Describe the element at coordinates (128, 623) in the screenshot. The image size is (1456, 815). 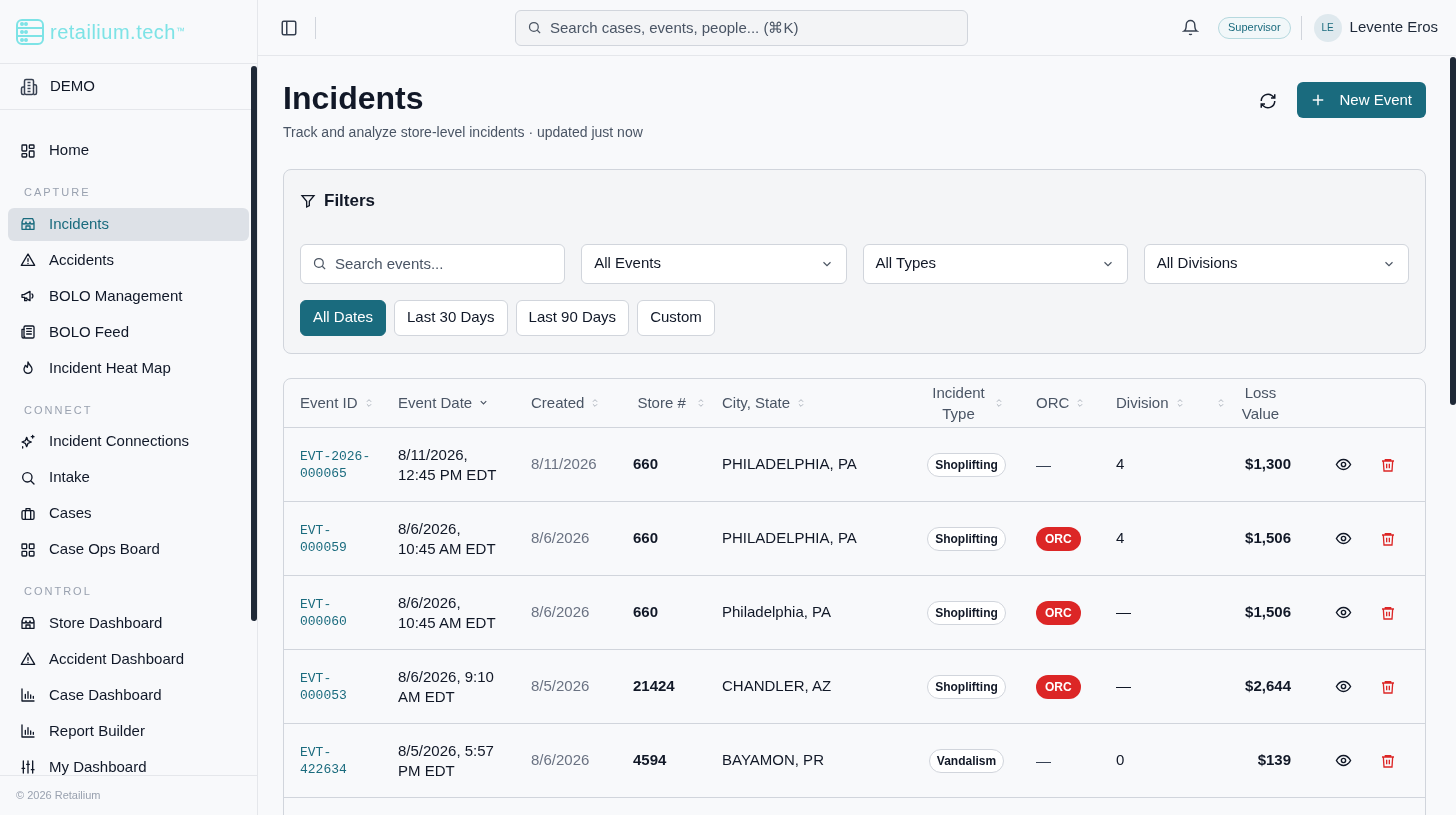
I see `sidebar-item: Store Dashboard` at that location.